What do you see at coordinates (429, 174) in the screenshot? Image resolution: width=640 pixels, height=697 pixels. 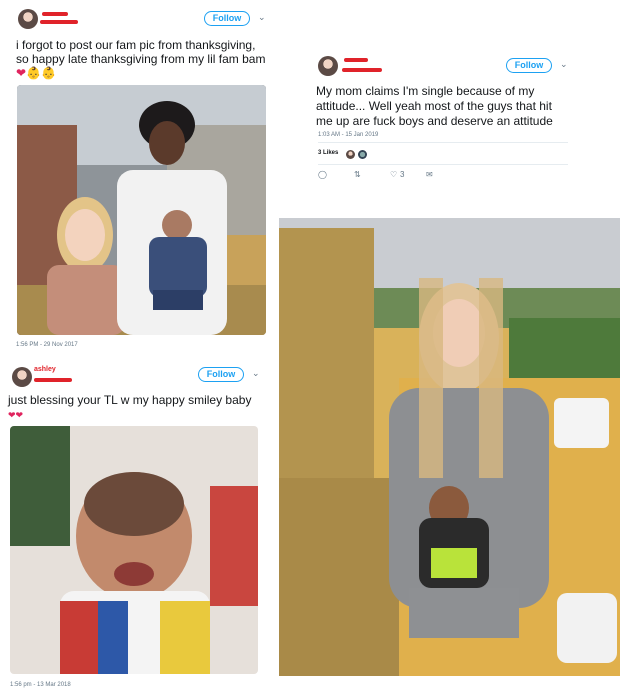 I see `message-icon: ✉` at bounding box center [429, 174].